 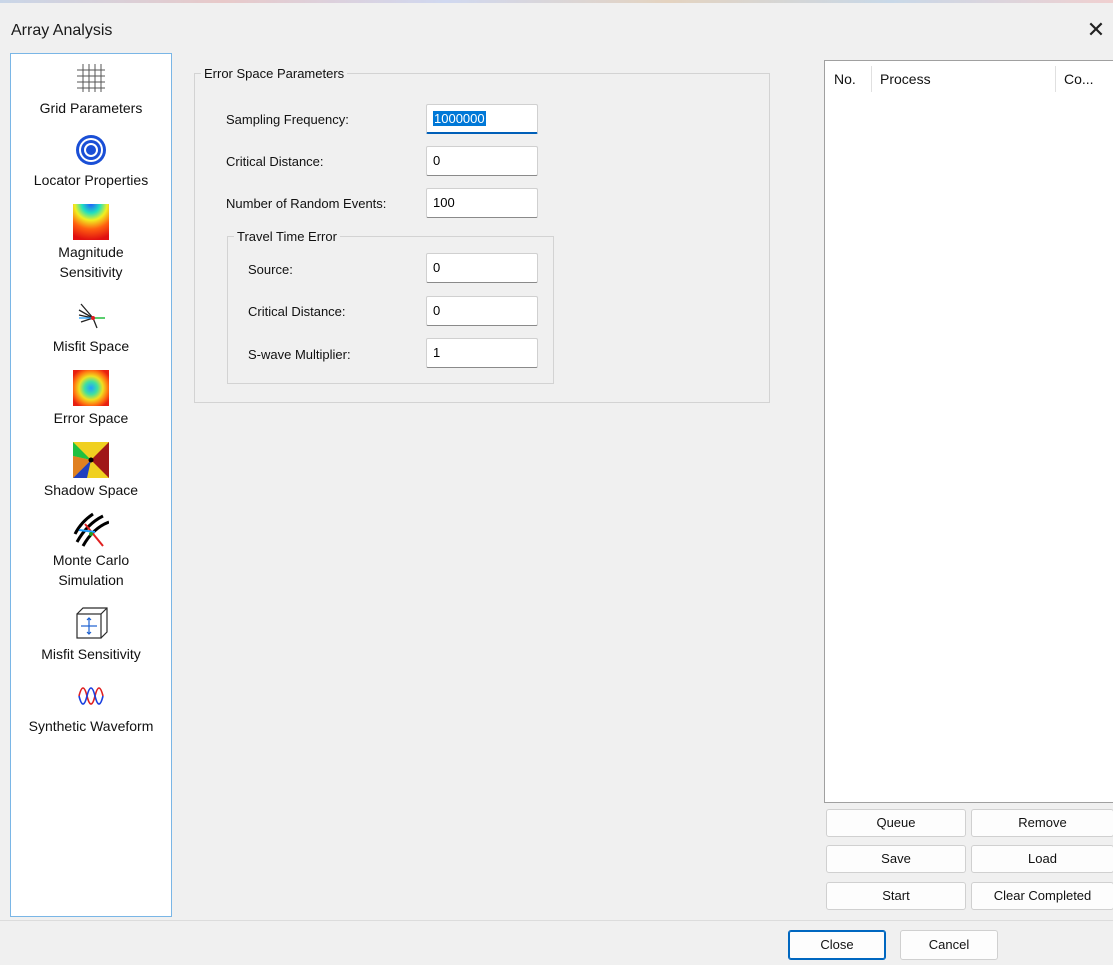 What do you see at coordinates (556, 1) in the screenshot?
I see `background-strip` at bounding box center [556, 1].